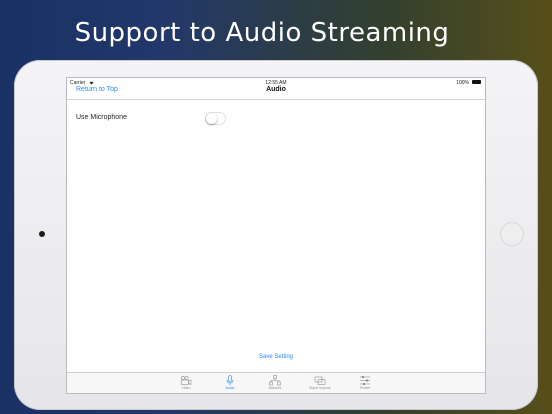 This screenshot has width=552, height=414. What do you see at coordinates (211, 118) in the screenshot?
I see `toggle-knob` at bounding box center [211, 118].